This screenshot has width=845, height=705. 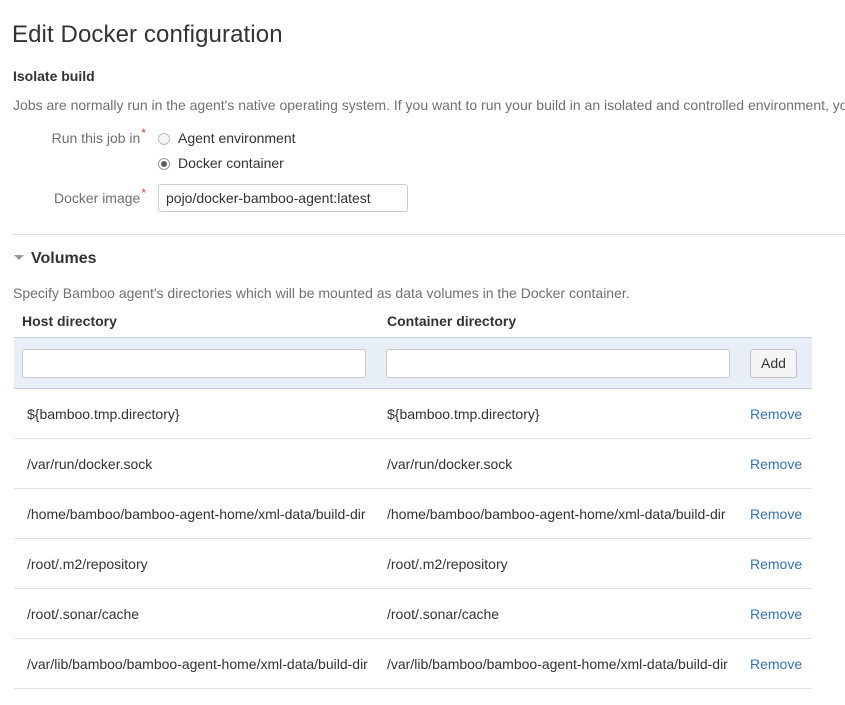 What do you see at coordinates (90, 464) in the screenshot?
I see `volume-host-directory: /var/run/docker.sock` at bounding box center [90, 464].